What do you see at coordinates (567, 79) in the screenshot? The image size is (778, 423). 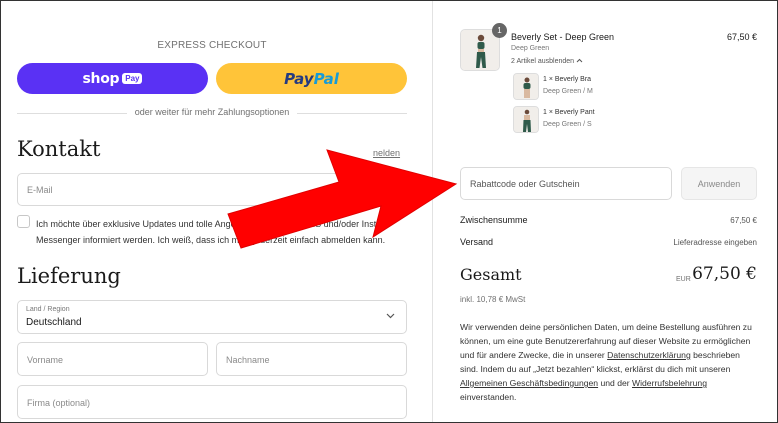 I see `sub-item-name: 1 × Beverly Bra` at bounding box center [567, 79].